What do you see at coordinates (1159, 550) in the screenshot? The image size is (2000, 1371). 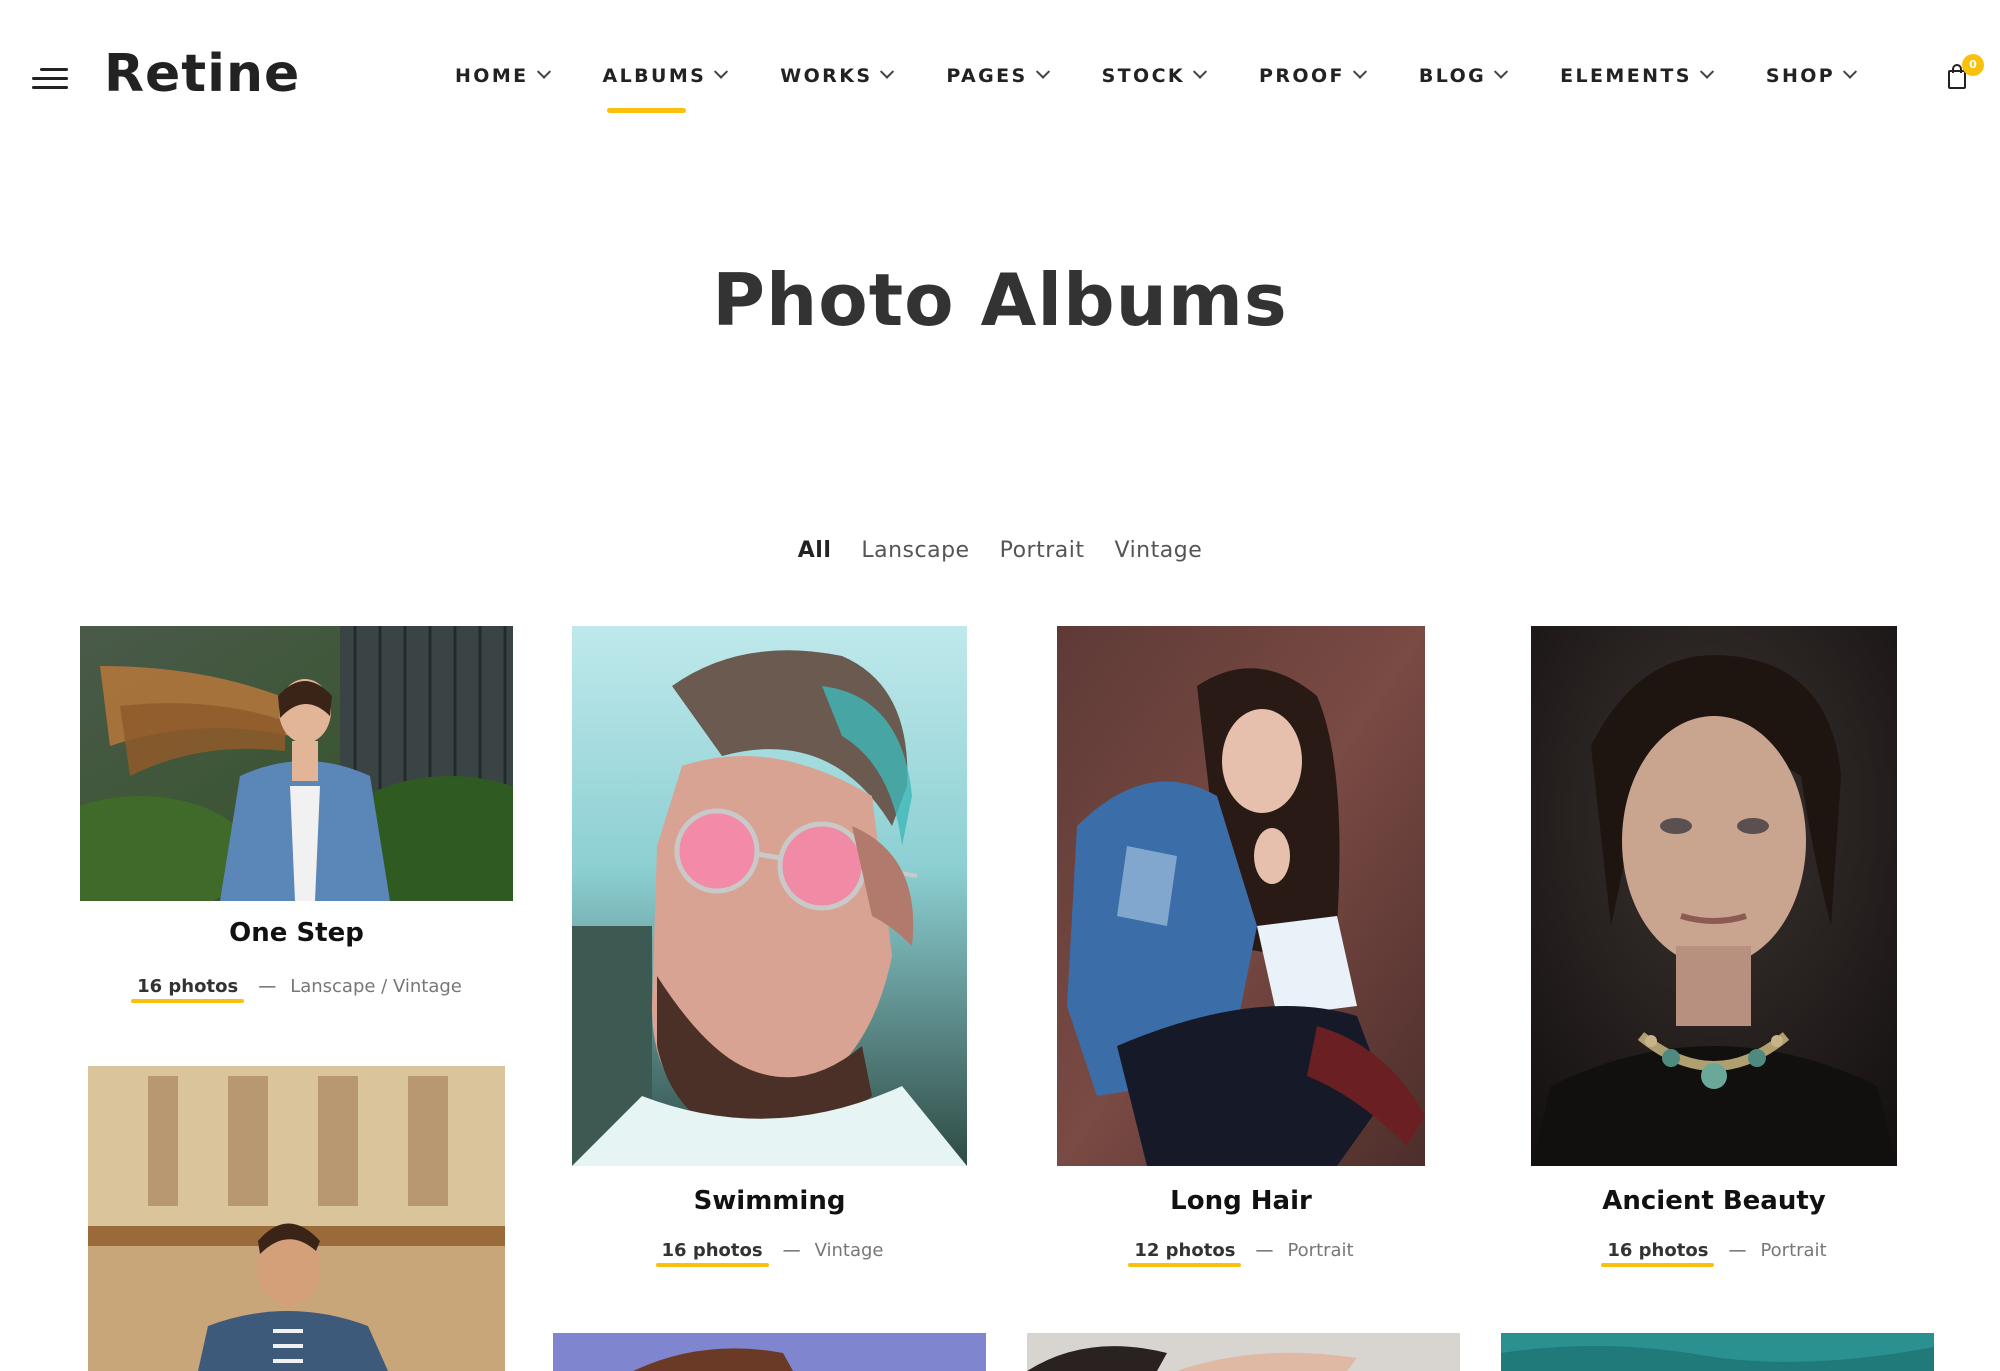 I see `filter-vintage: Vintage` at bounding box center [1159, 550].